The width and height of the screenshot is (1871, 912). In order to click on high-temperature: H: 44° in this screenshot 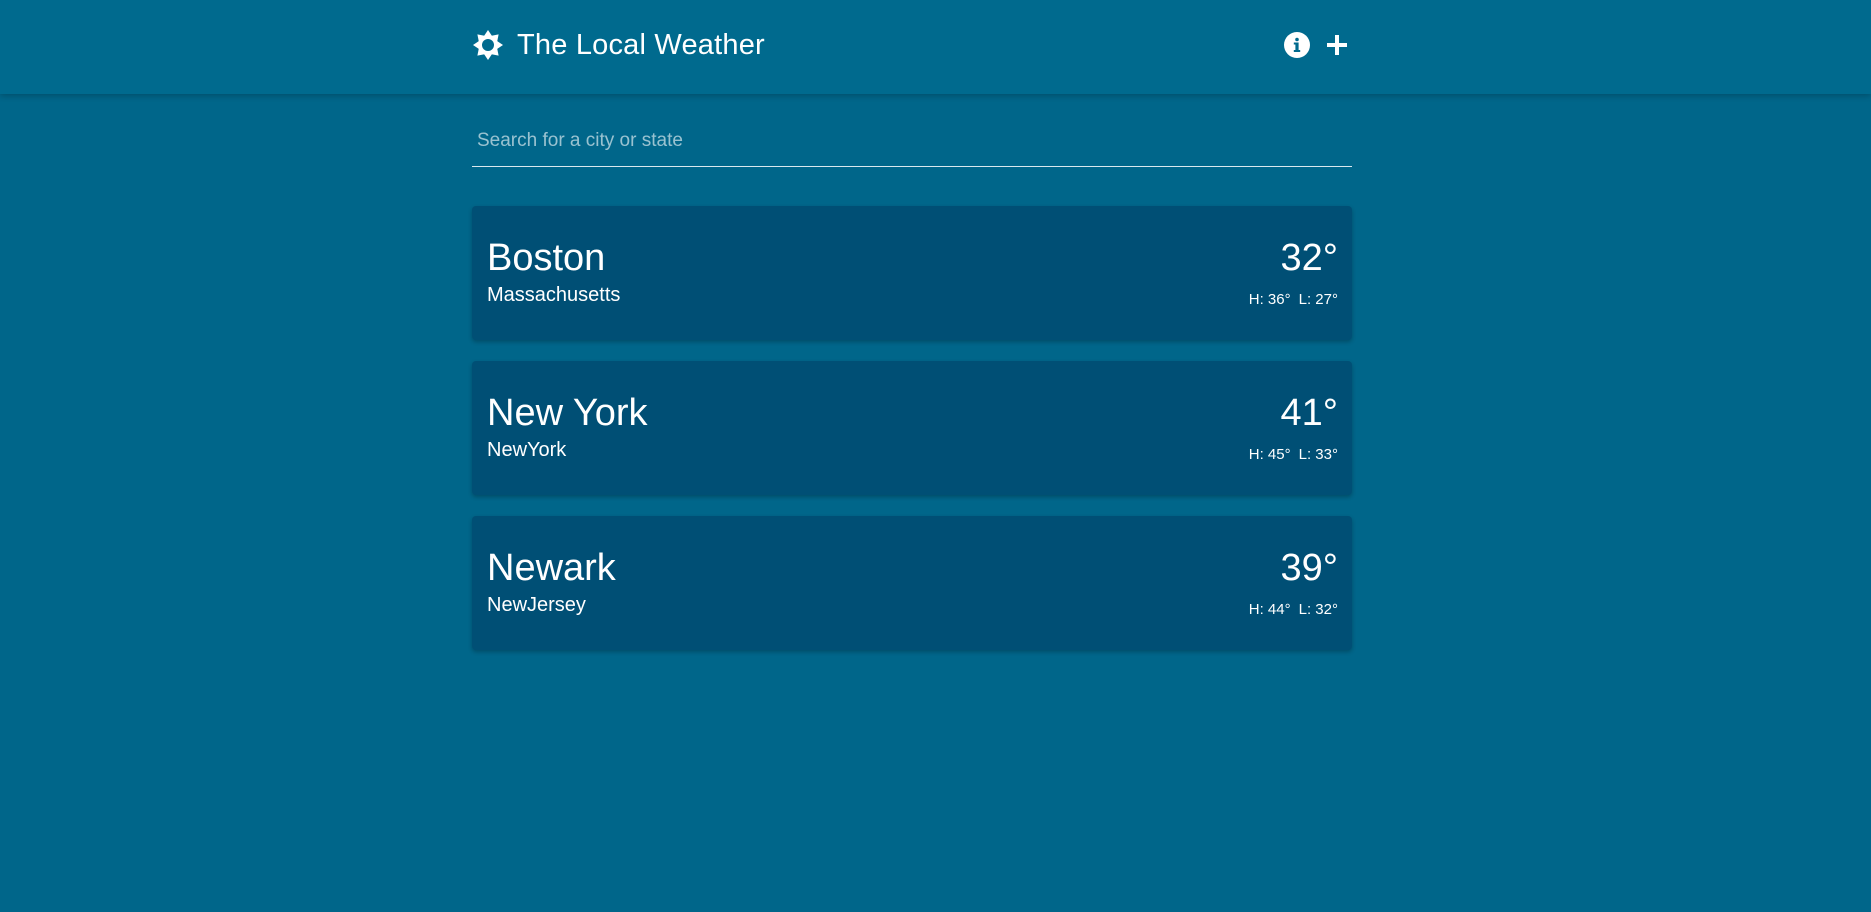, I will do `click(1269, 609)`.